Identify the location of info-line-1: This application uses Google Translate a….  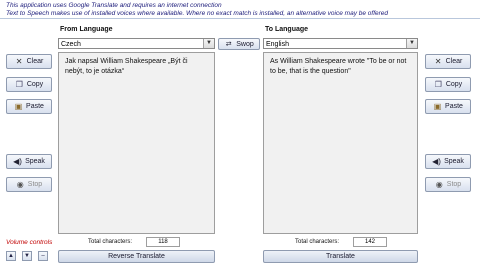
(114, 5).